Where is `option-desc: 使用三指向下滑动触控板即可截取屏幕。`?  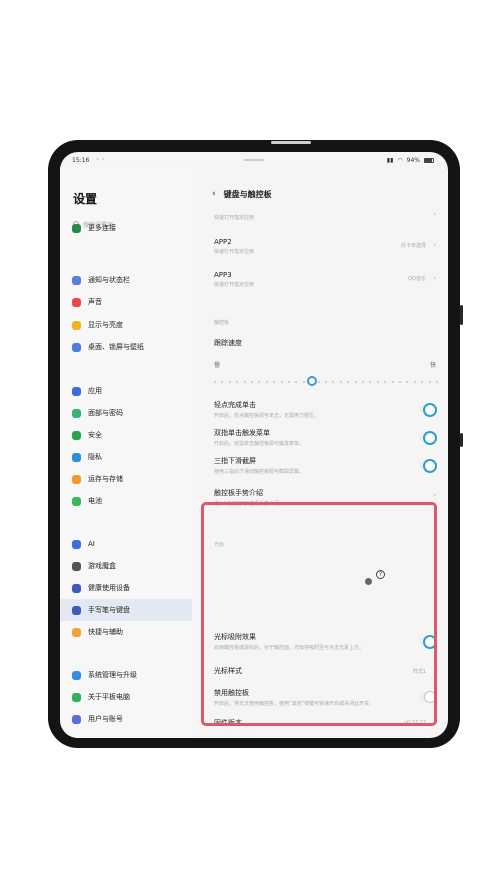
option-desc: 使用三指向下滑动触控板即可截取屏幕。 is located at coordinates (259, 472).